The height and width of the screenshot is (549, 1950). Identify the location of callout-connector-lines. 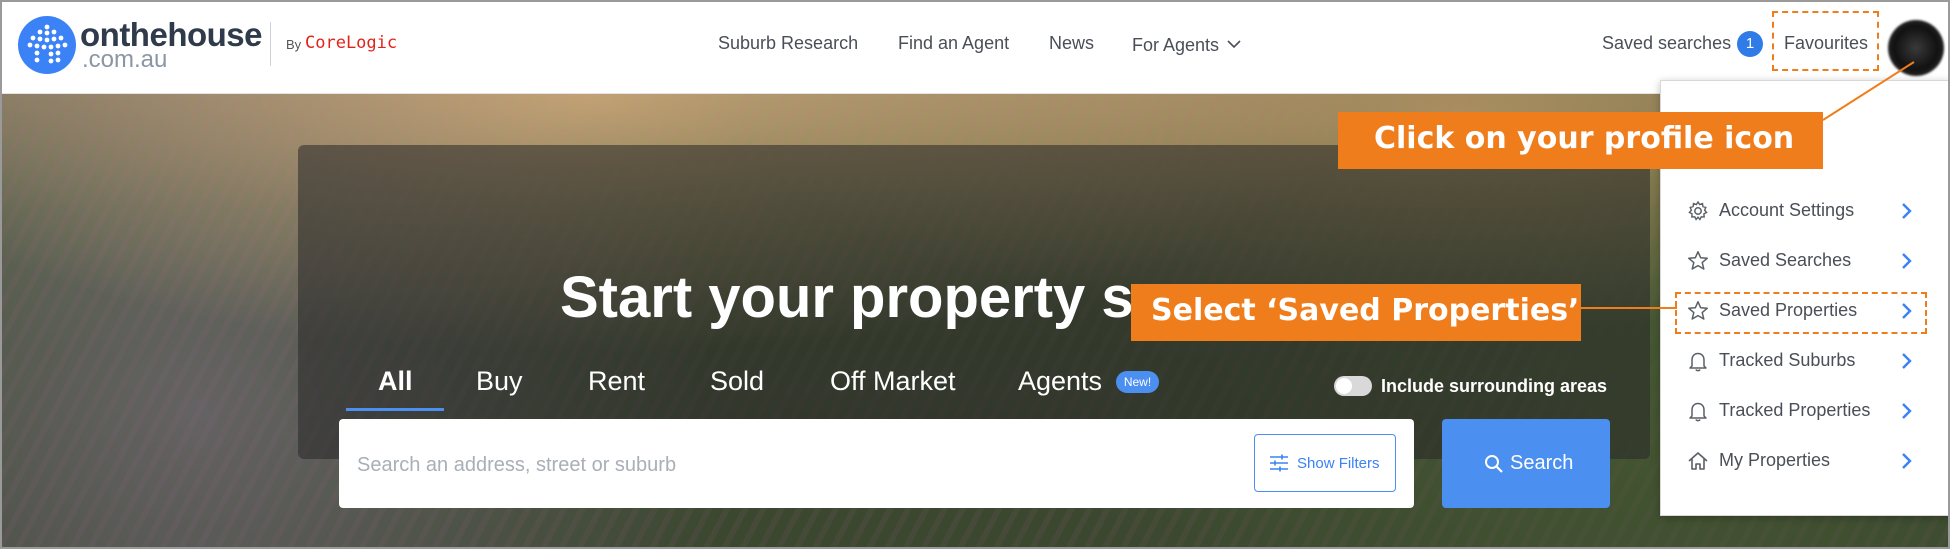
(1748, 185).